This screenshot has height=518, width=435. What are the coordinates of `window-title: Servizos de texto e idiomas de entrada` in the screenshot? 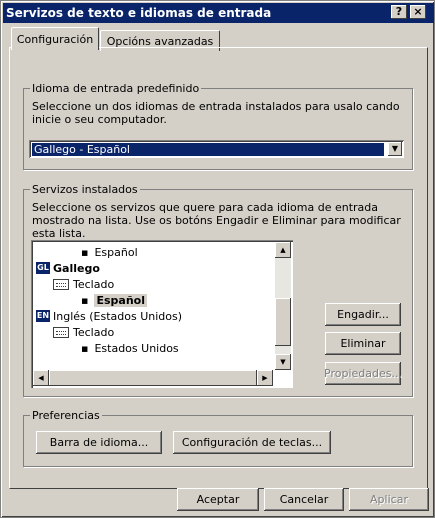 It's located at (139, 13).